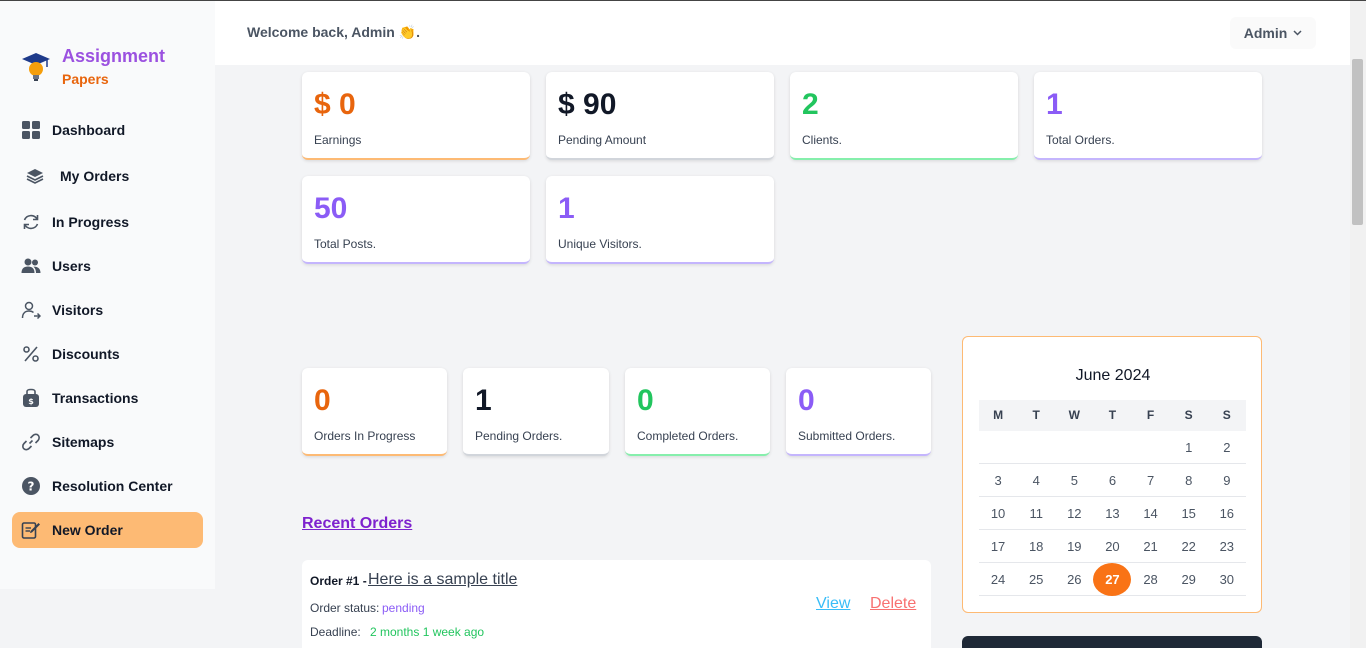  I want to click on money-bag-icon: $, so click(31, 398).